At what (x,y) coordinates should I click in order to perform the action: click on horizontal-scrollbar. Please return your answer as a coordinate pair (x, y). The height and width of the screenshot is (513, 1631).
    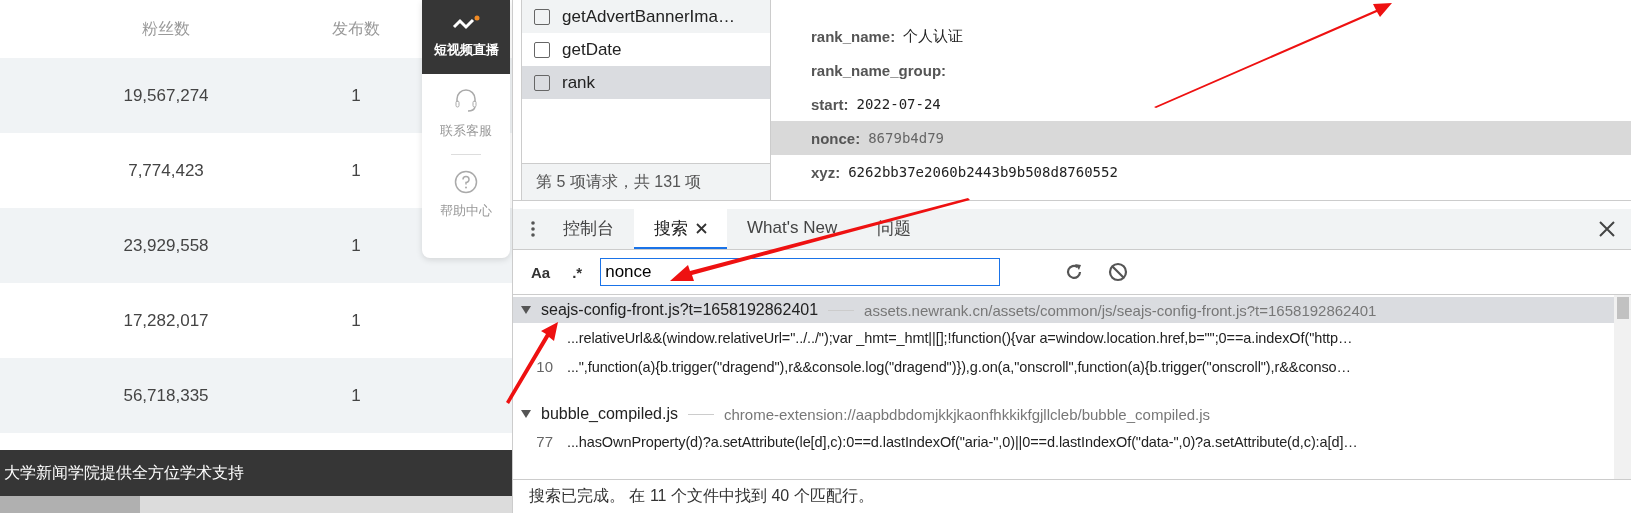
    Looking at the image, I should click on (256, 504).